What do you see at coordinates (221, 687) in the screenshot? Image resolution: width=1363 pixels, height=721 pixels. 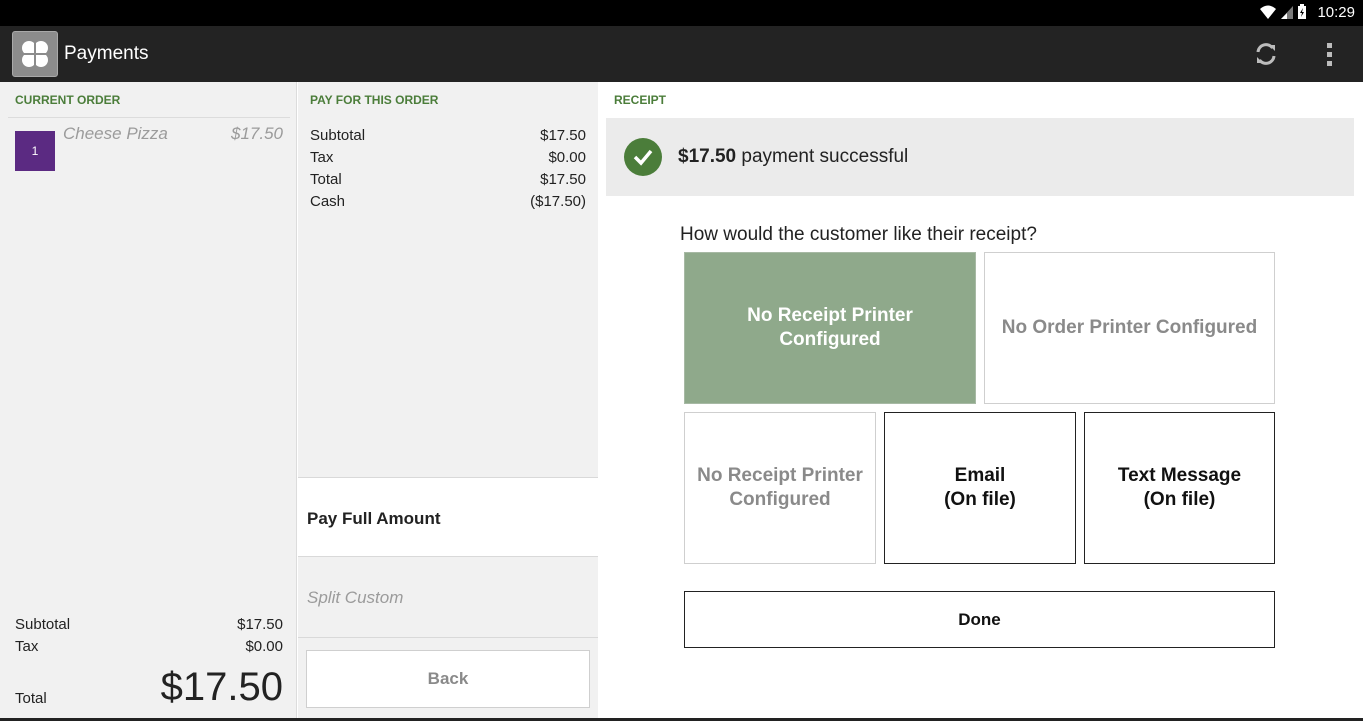 I see `total-value: $17.50` at bounding box center [221, 687].